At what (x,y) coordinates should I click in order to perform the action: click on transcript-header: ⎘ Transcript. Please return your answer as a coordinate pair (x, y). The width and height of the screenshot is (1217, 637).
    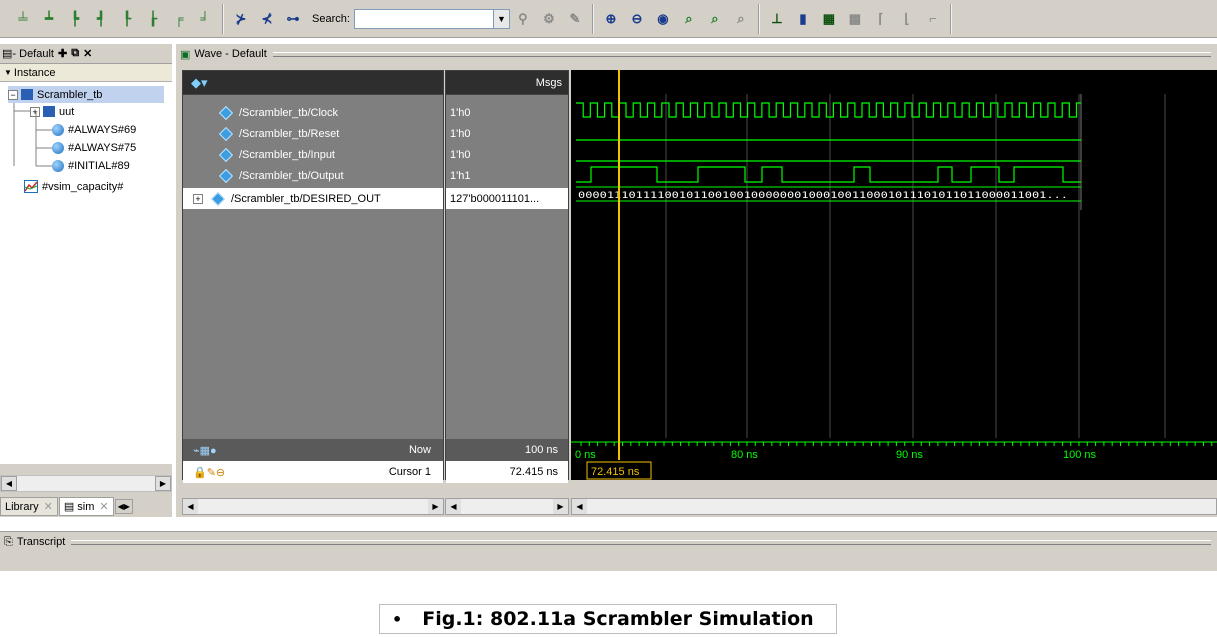
    Looking at the image, I should click on (608, 542).